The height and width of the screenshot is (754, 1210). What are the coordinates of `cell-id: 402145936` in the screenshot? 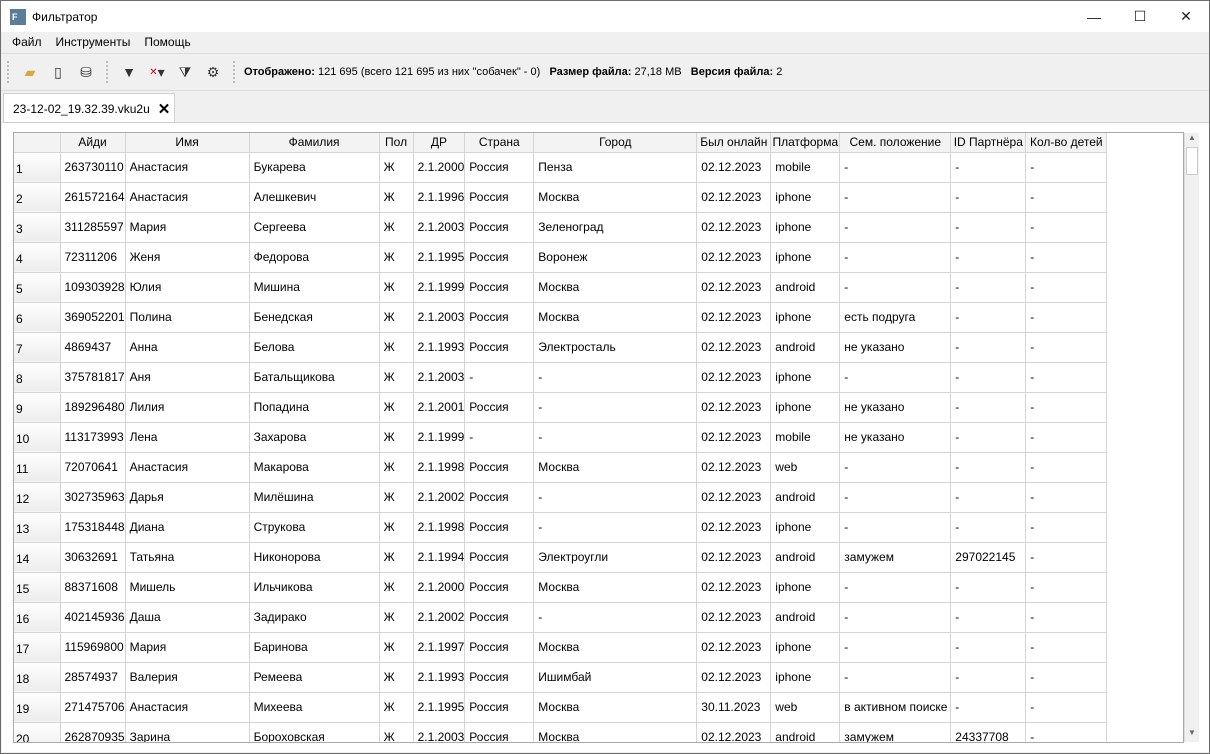 It's located at (93, 617).